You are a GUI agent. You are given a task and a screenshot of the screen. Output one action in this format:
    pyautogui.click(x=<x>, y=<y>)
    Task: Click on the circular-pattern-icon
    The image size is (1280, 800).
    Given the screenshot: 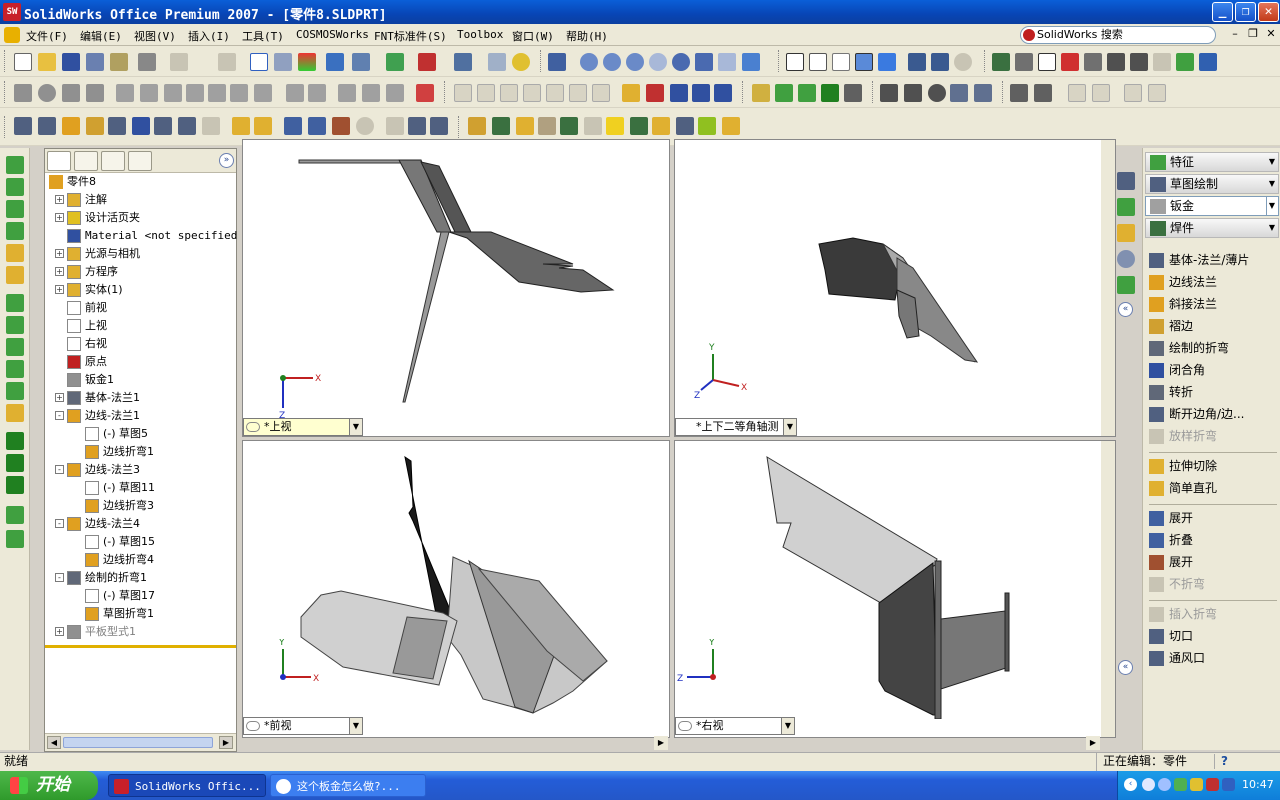 What is the action you would take?
    pyautogui.click(x=15, y=463)
    